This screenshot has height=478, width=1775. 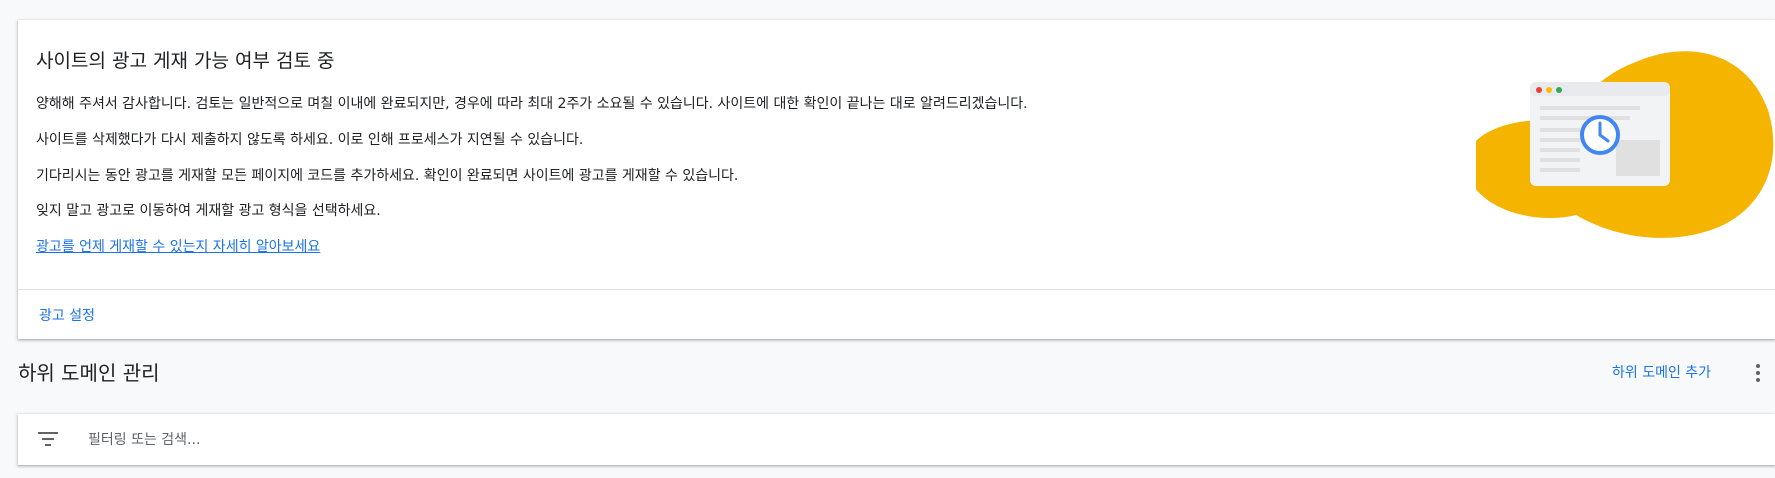 What do you see at coordinates (1600, 135) in the screenshot?
I see `clock-icon` at bounding box center [1600, 135].